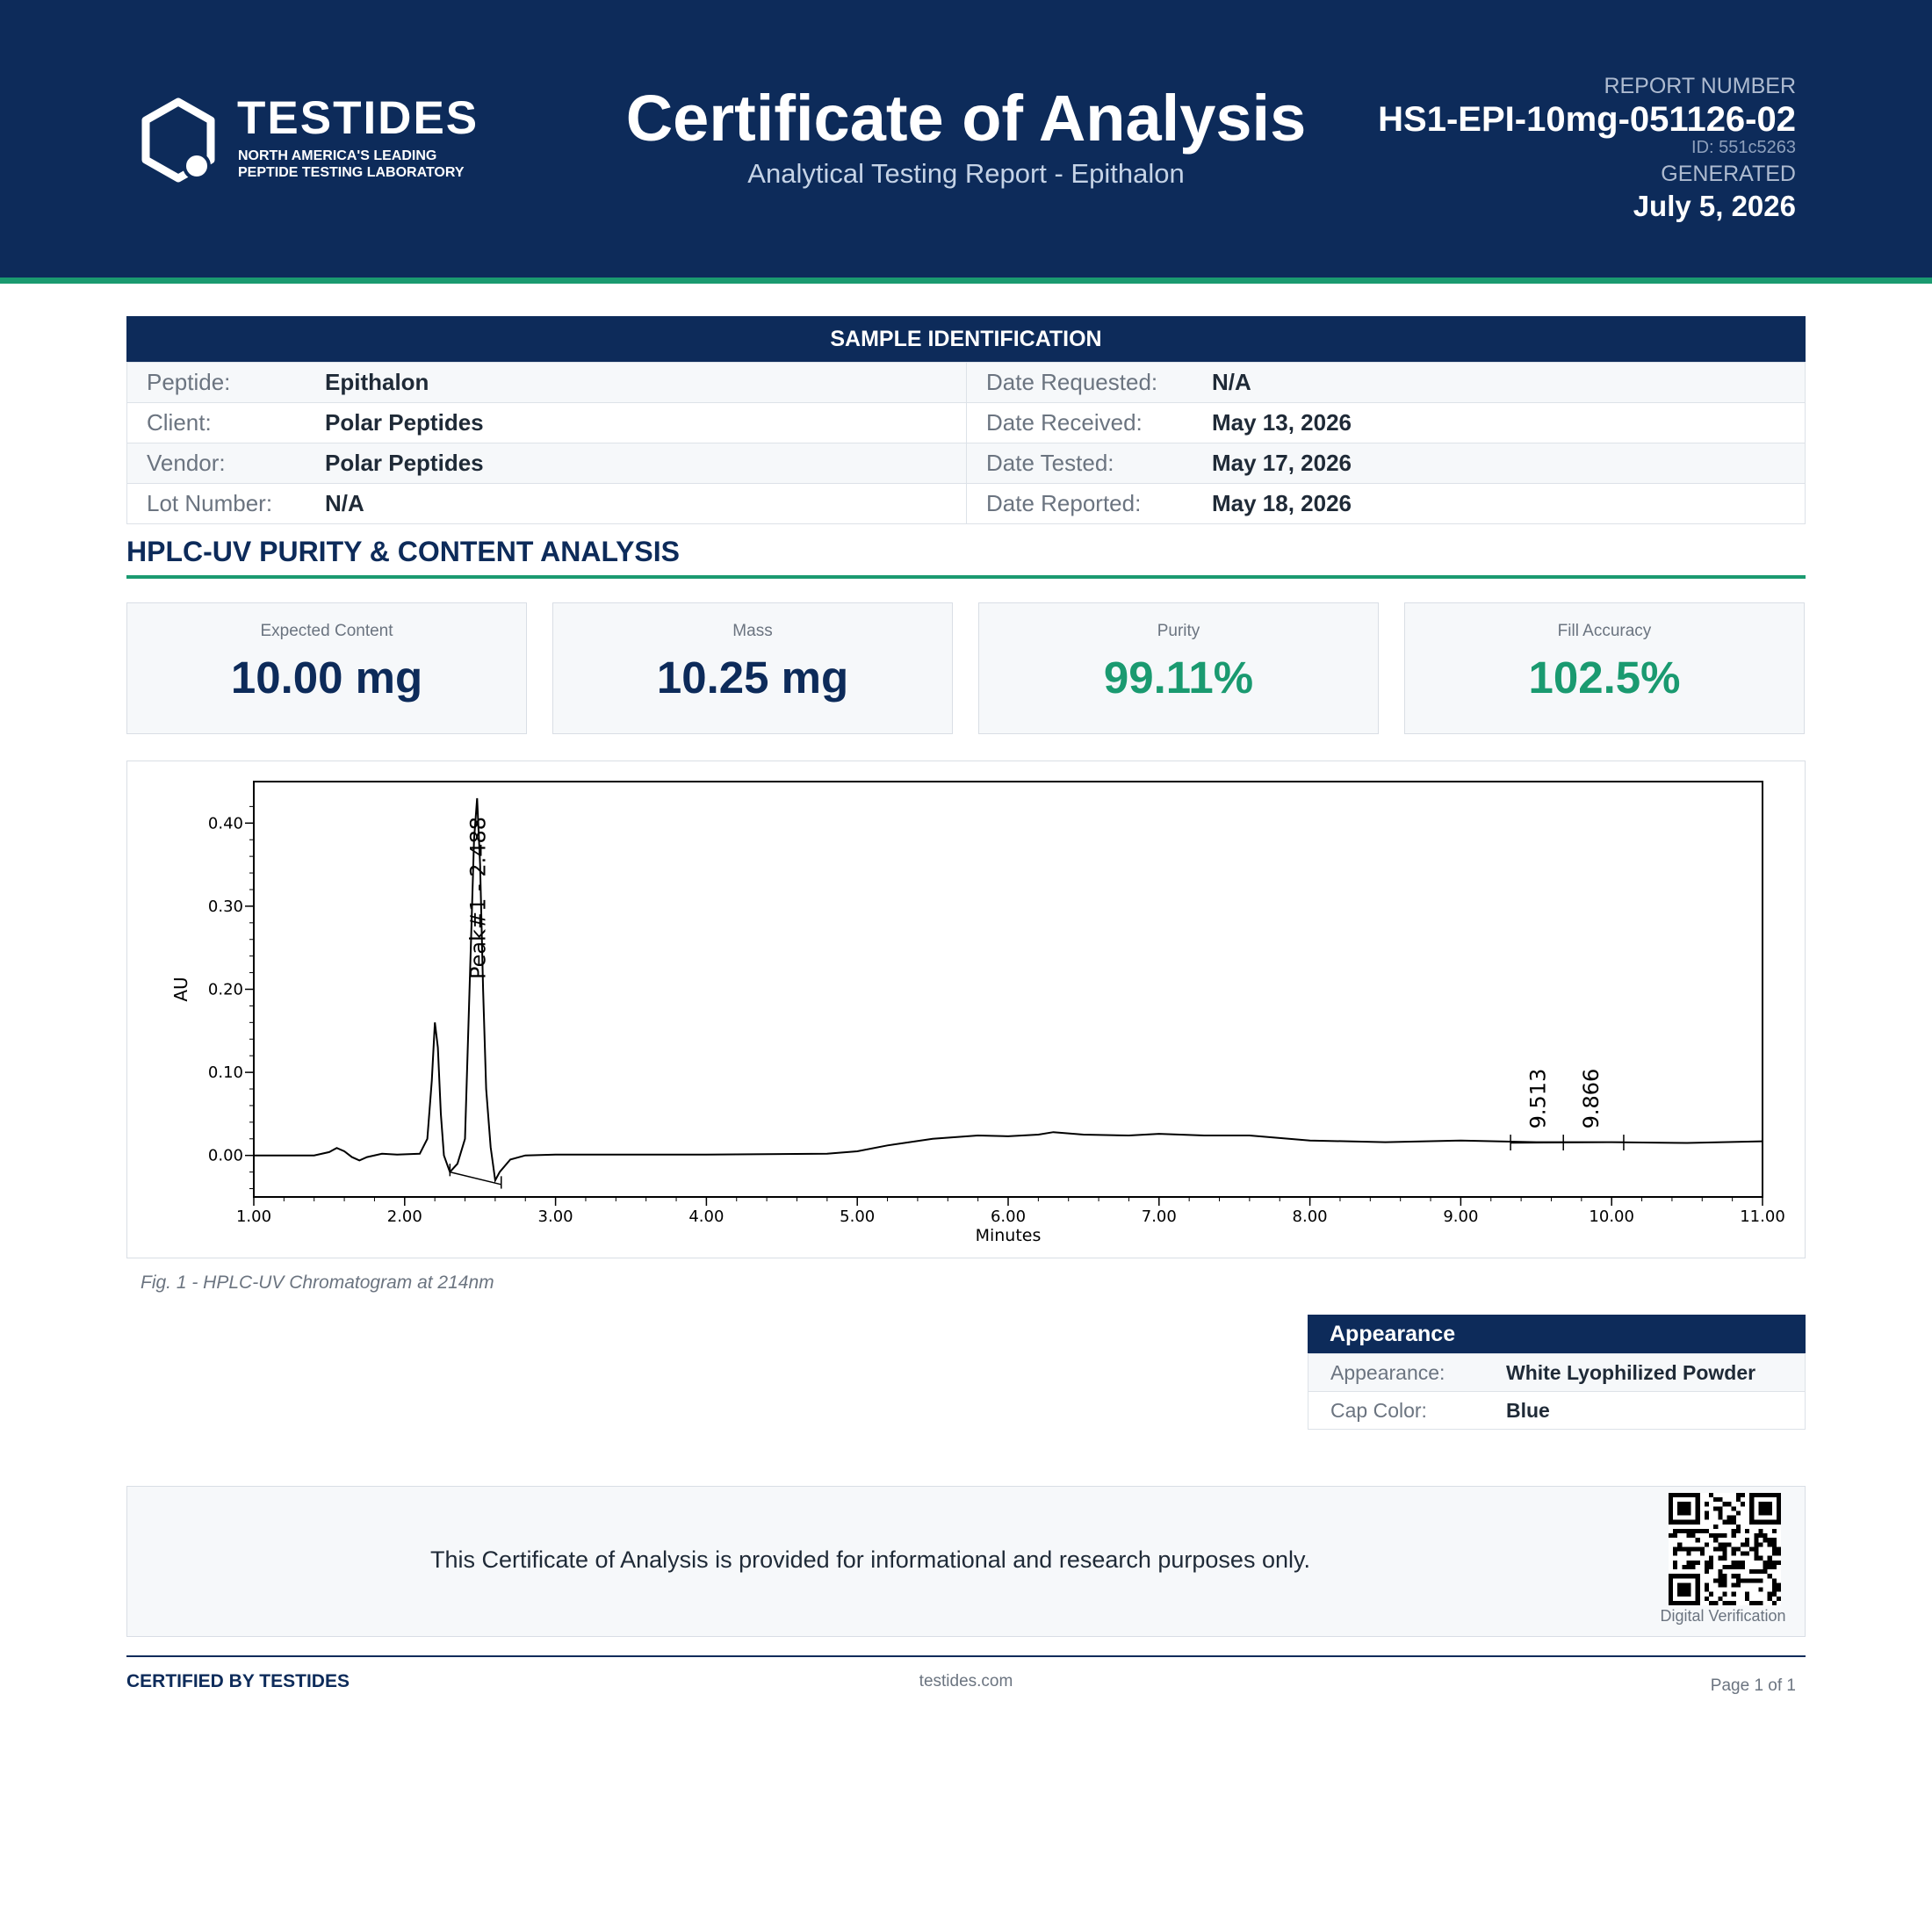  I want to click on table-row: Appearance: White Lyophilized Powder, so click(1557, 1372).